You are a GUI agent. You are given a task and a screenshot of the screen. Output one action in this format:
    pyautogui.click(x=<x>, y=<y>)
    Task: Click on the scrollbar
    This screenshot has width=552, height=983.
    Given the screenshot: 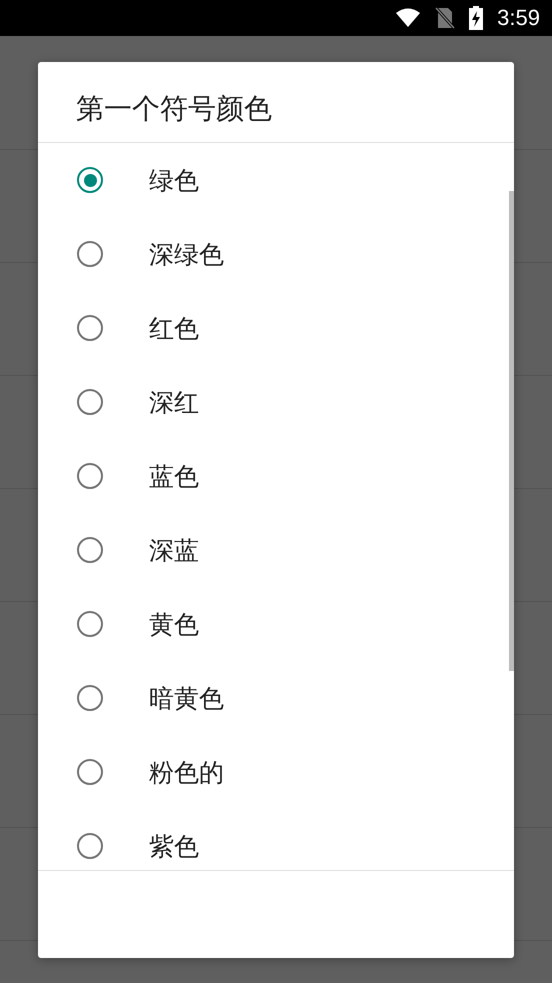 What is the action you would take?
    pyautogui.click(x=511, y=431)
    